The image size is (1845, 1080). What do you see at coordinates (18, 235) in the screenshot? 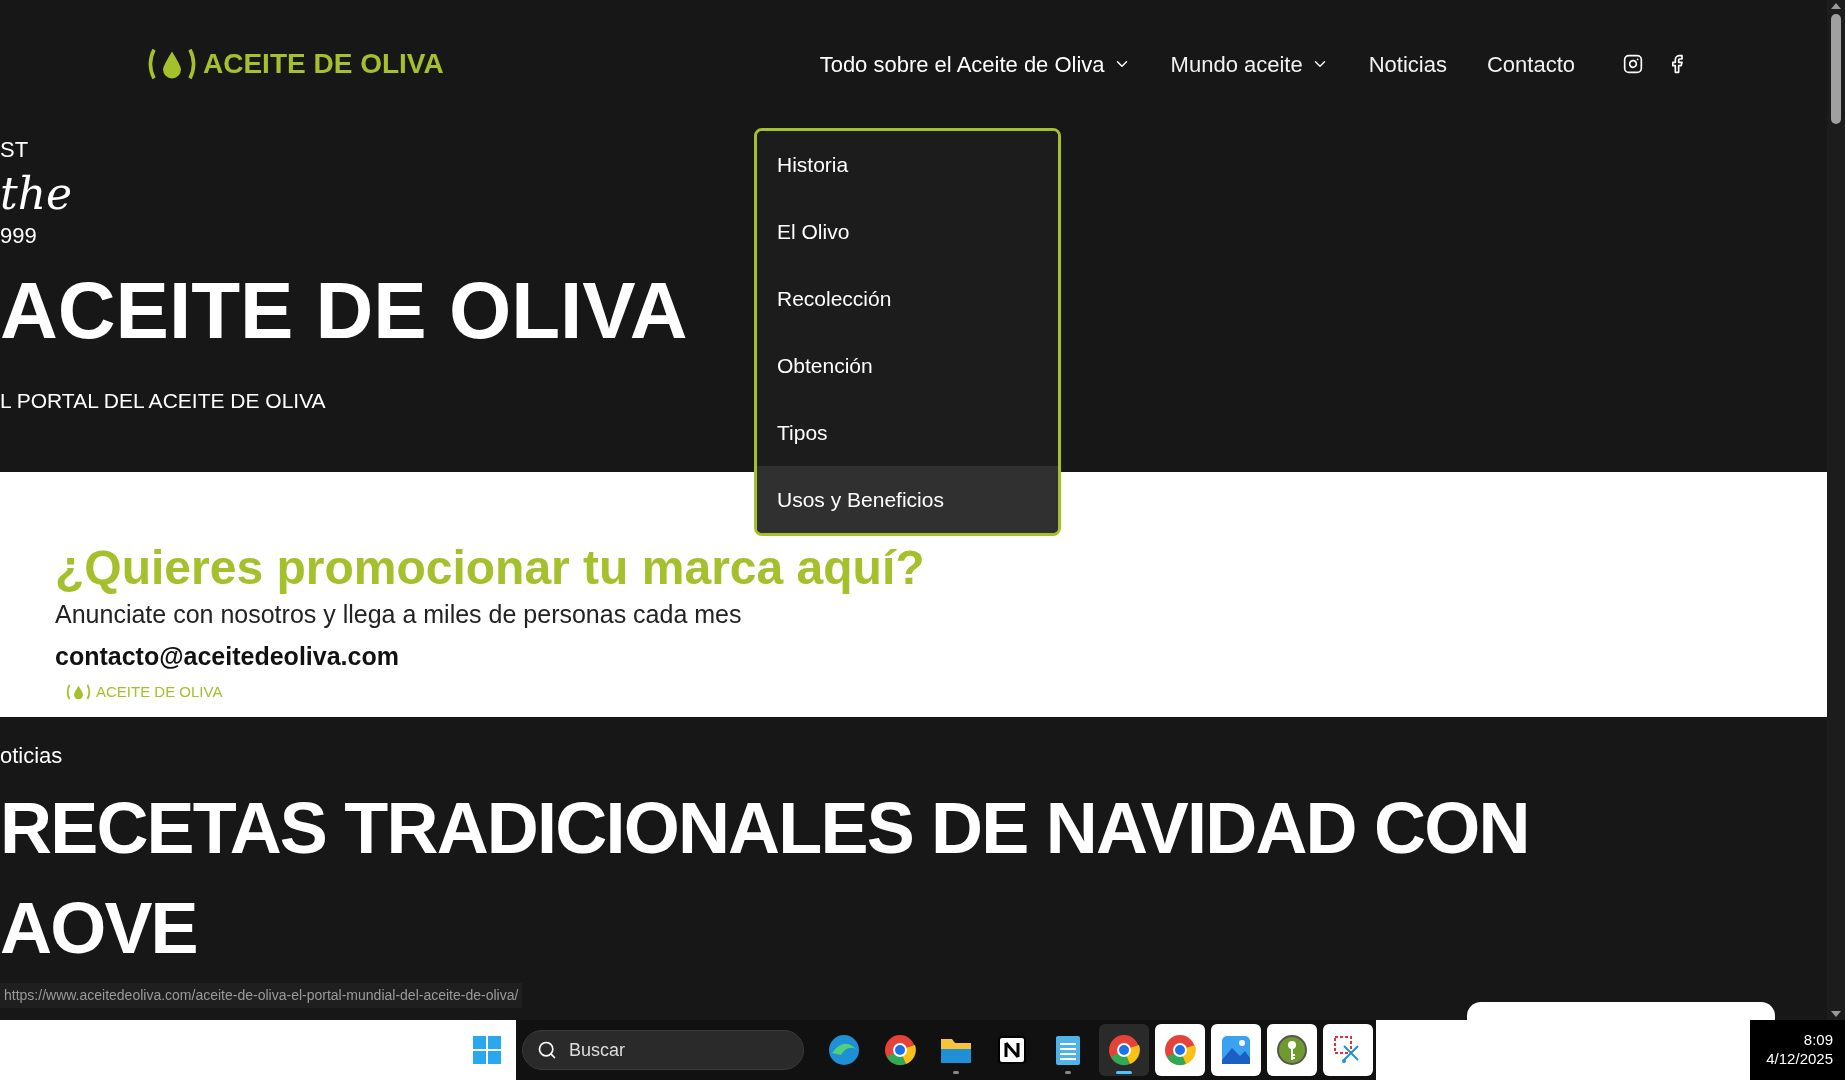
I see `year-text: 999` at bounding box center [18, 235].